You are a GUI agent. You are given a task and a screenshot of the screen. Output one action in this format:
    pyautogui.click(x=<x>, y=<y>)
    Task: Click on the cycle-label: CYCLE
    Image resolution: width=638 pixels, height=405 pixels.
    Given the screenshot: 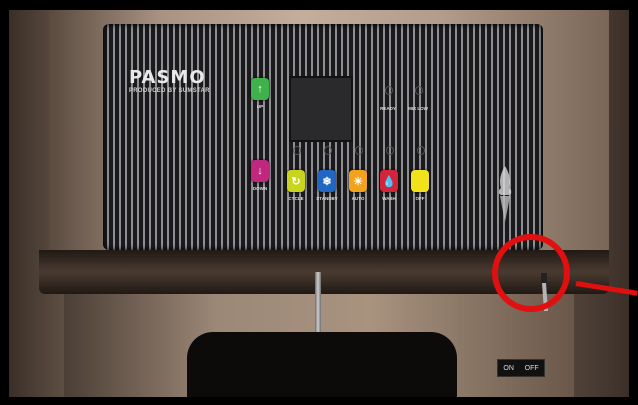 What is the action you would take?
    pyautogui.click(x=296, y=198)
    